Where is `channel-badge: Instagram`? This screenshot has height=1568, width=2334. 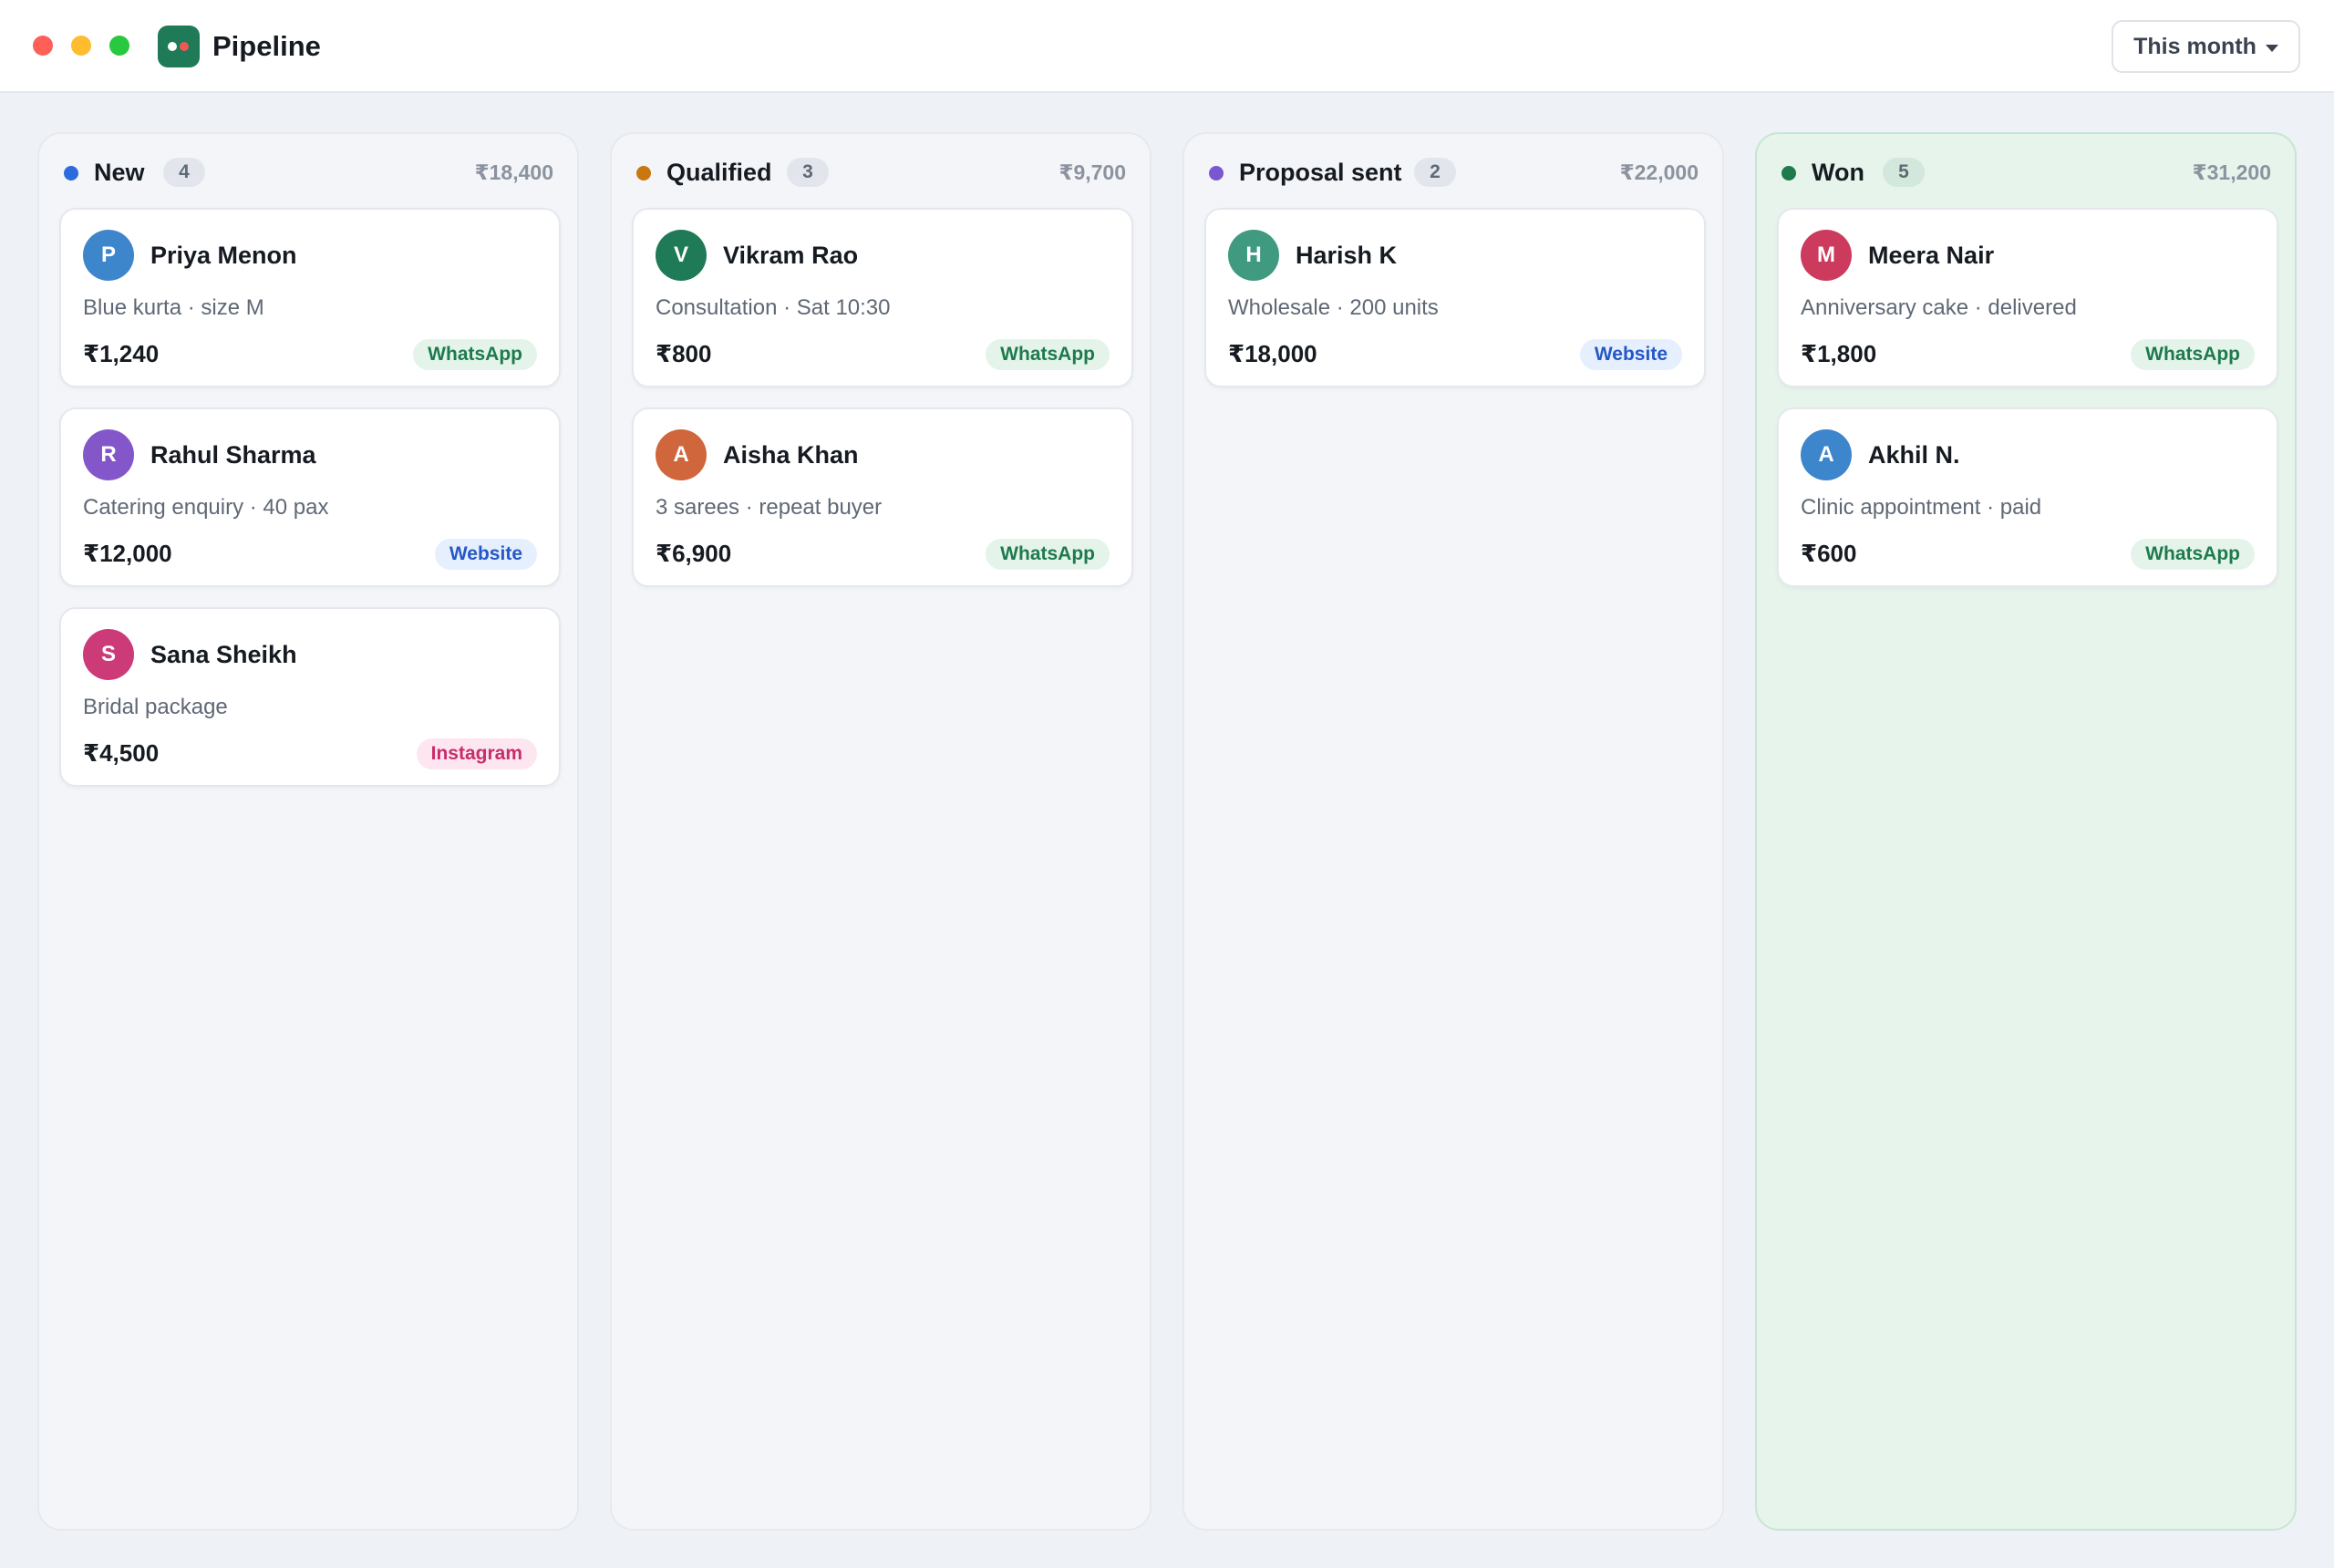 channel-badge: Instagram is located at coordinates (476, 753).